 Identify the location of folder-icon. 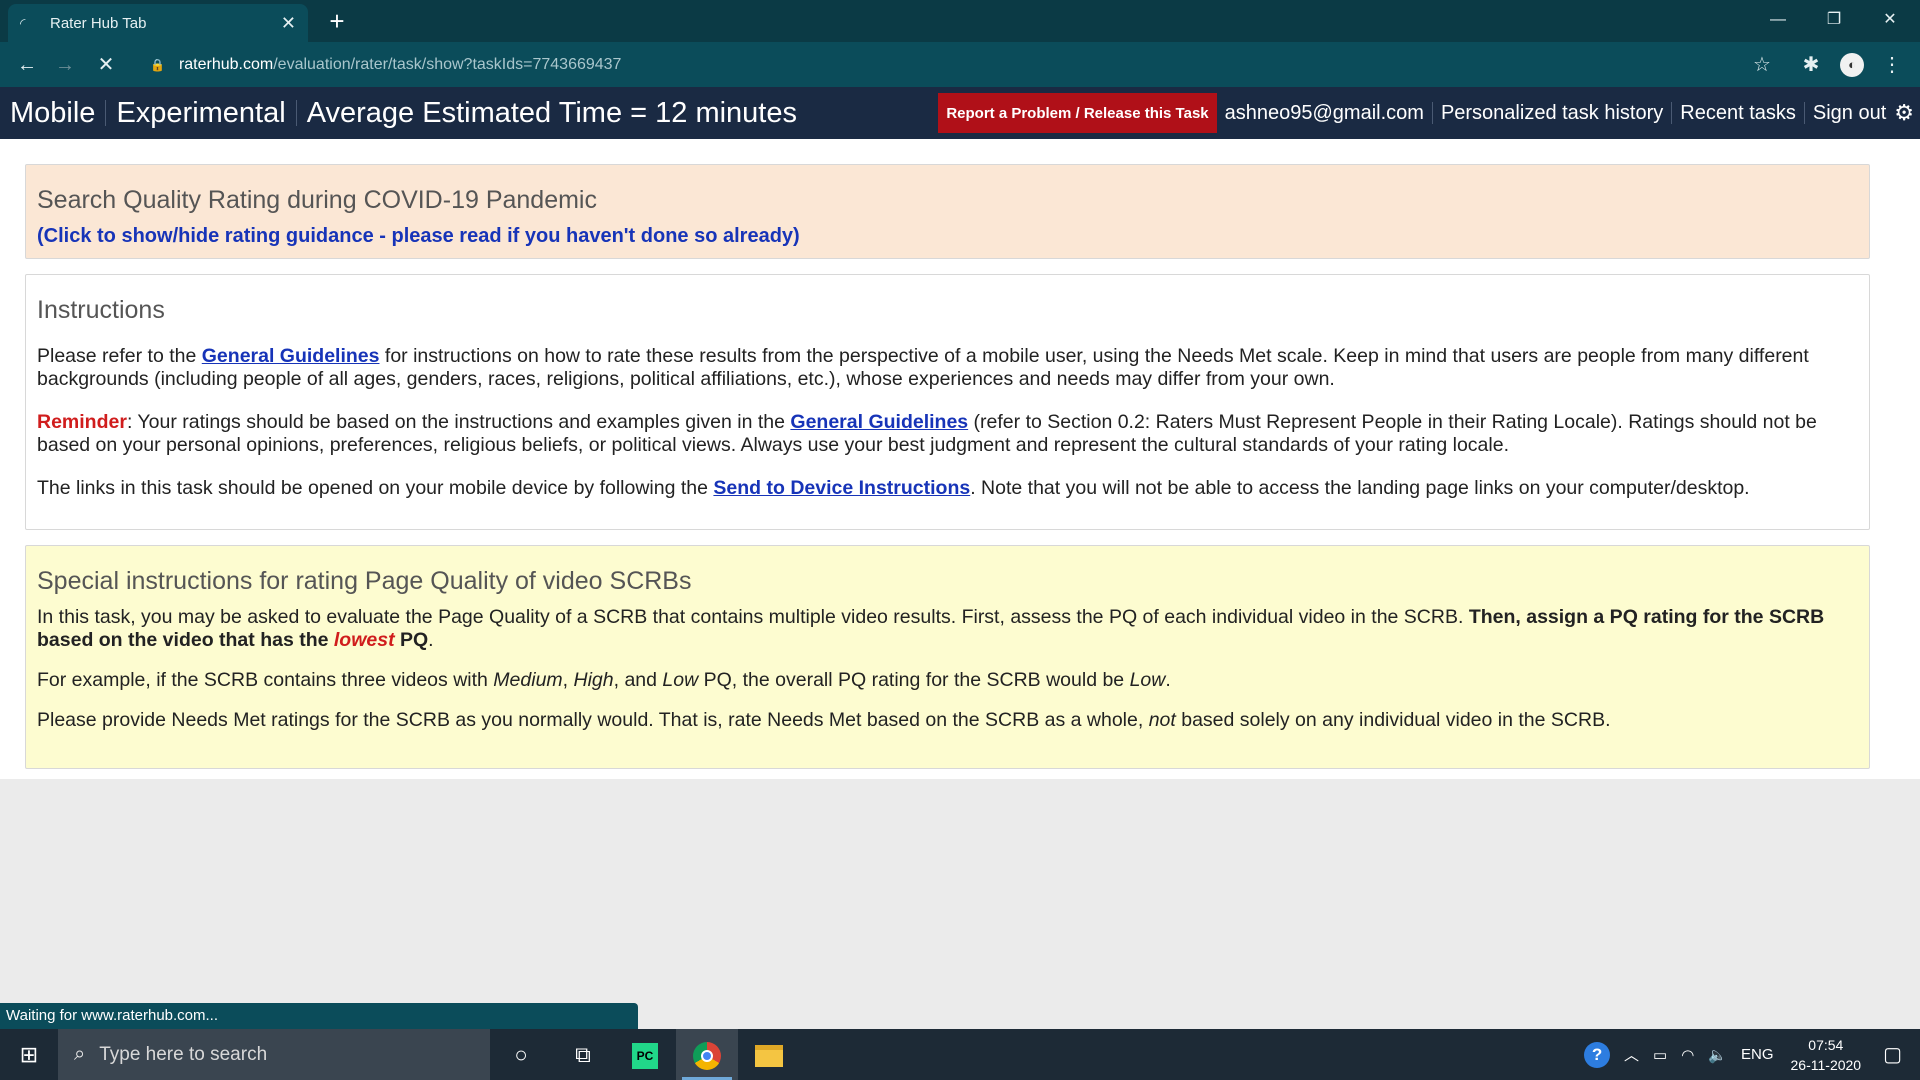
(769, 1056).